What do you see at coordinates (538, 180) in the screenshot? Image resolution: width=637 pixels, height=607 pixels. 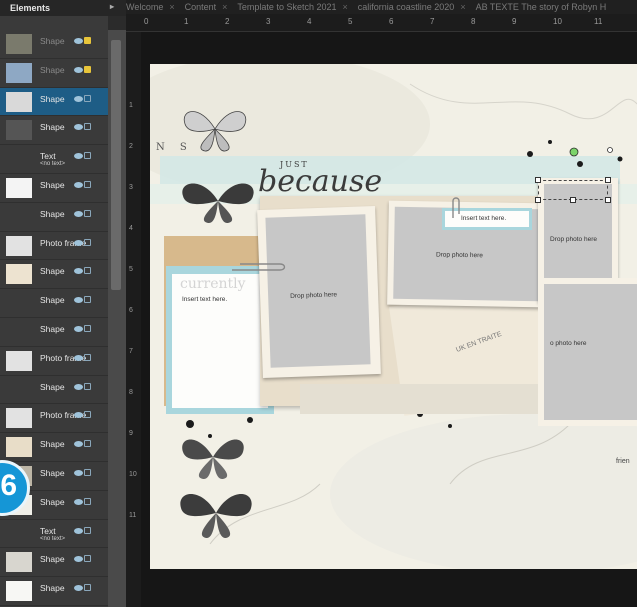 I see `selection-handle-tl` at bounding box center [538, 180].